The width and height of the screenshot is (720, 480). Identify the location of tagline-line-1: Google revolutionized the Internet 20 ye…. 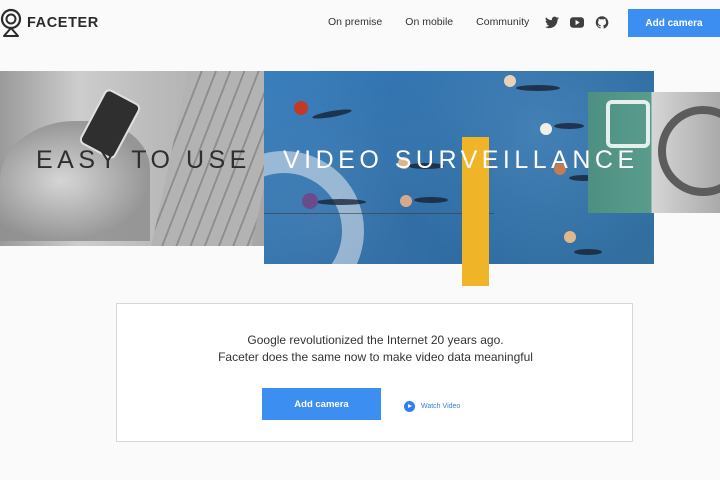
(375, 340).